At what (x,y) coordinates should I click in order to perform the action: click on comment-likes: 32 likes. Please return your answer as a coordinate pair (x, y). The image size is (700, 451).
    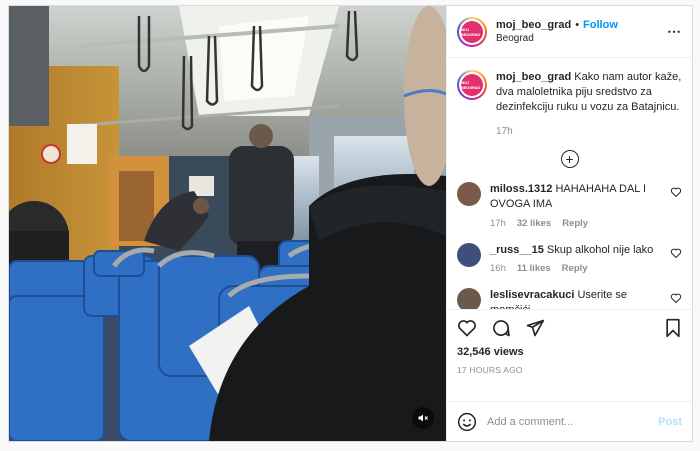
    Looking at the image, I should click on (534, 224).